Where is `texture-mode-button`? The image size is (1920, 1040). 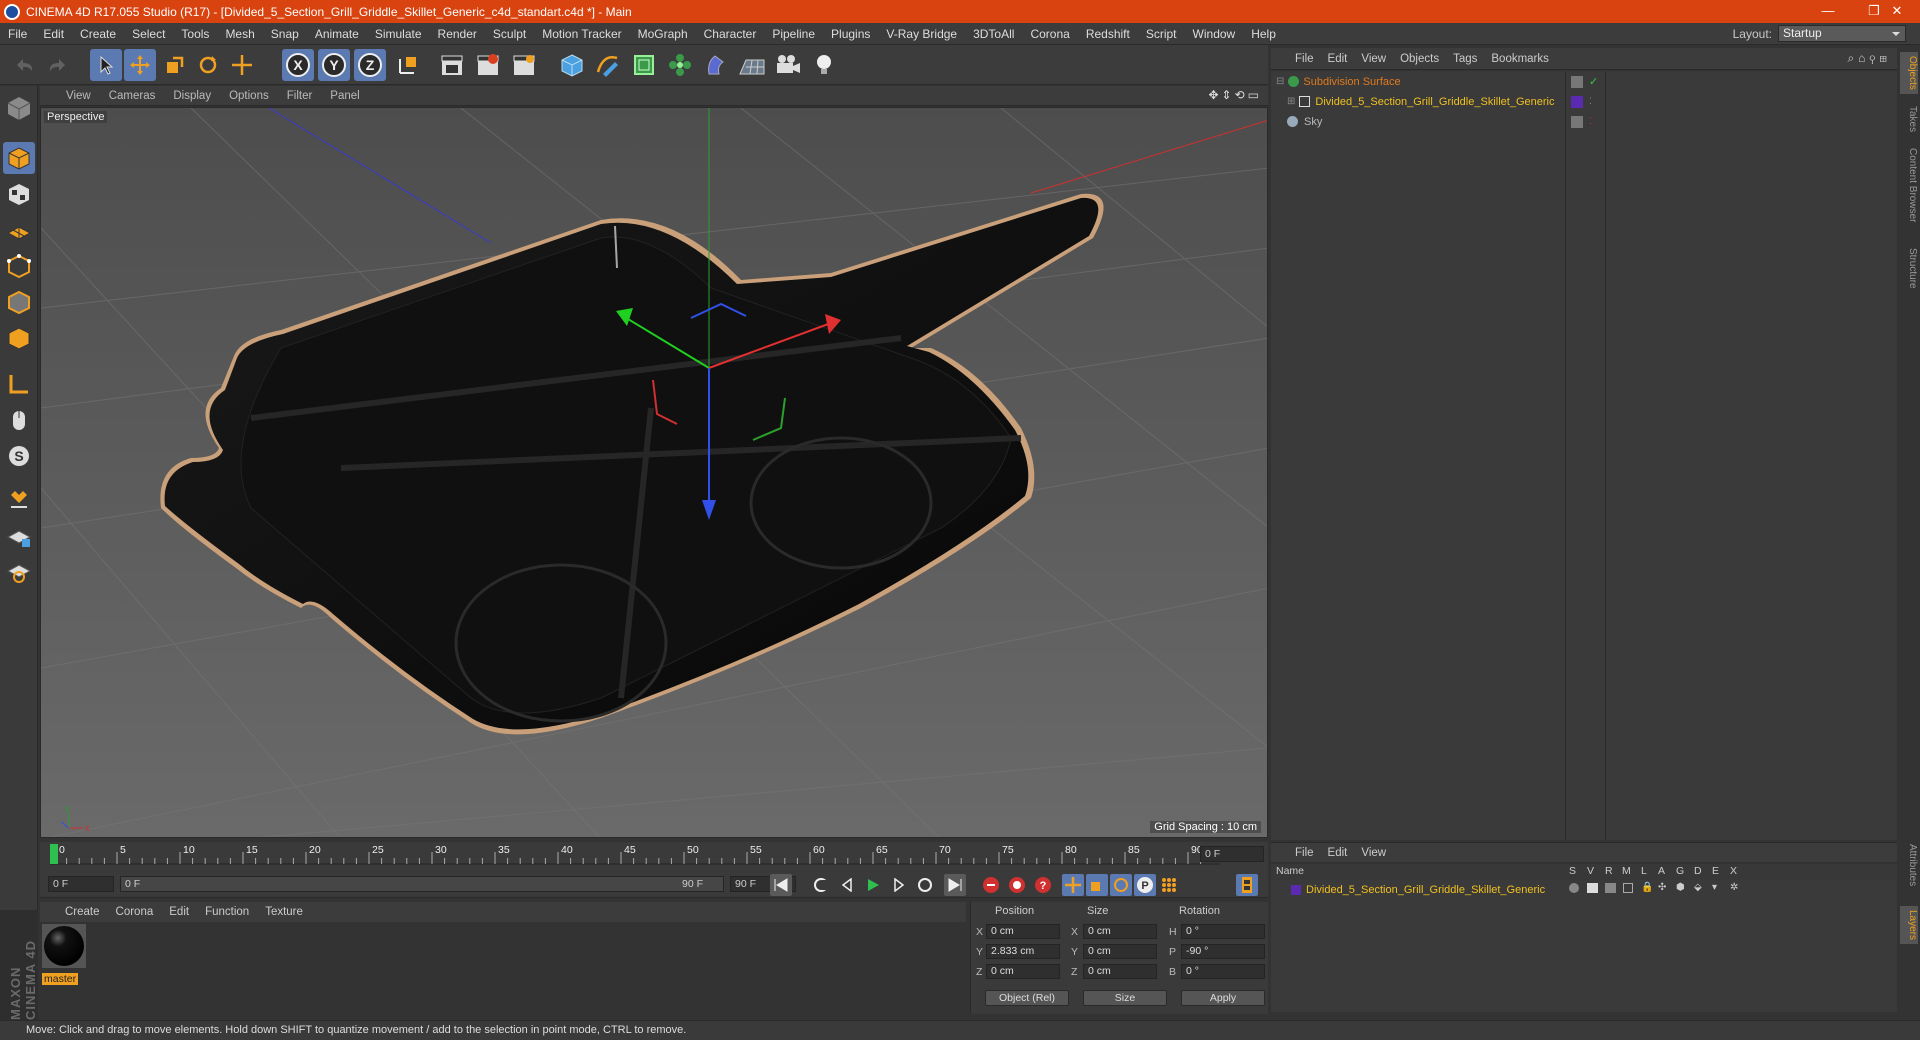
texture-mode-button is located at coordinates (19, 194).